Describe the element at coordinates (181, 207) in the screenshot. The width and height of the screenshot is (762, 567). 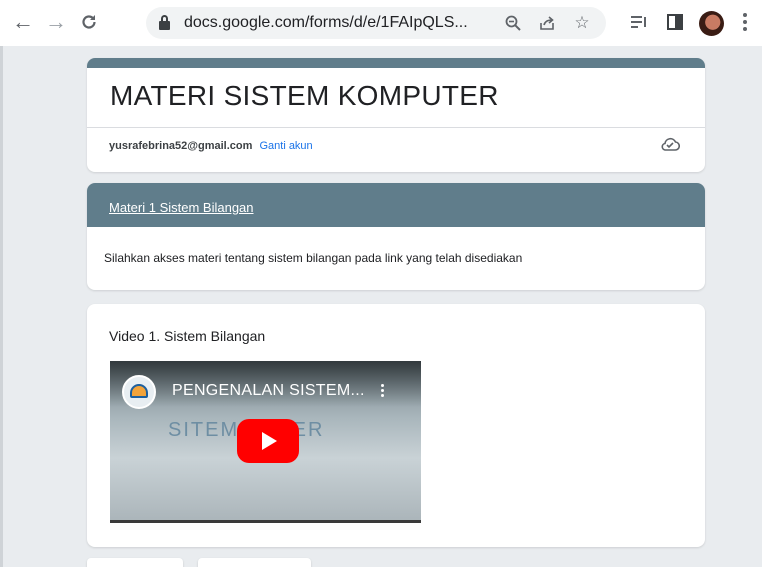
I see `section-title-link: Materi 1 Sistem Bilangan` at that location.